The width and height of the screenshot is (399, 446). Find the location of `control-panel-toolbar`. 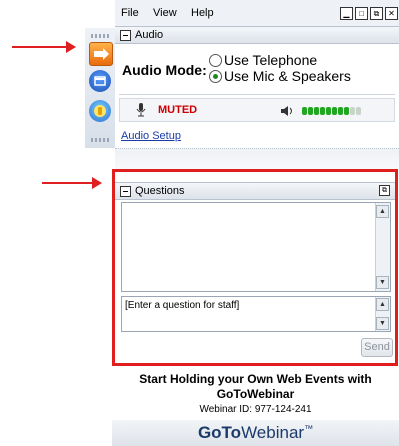

control-panel-toolbar is located at coordinates (100, 88).